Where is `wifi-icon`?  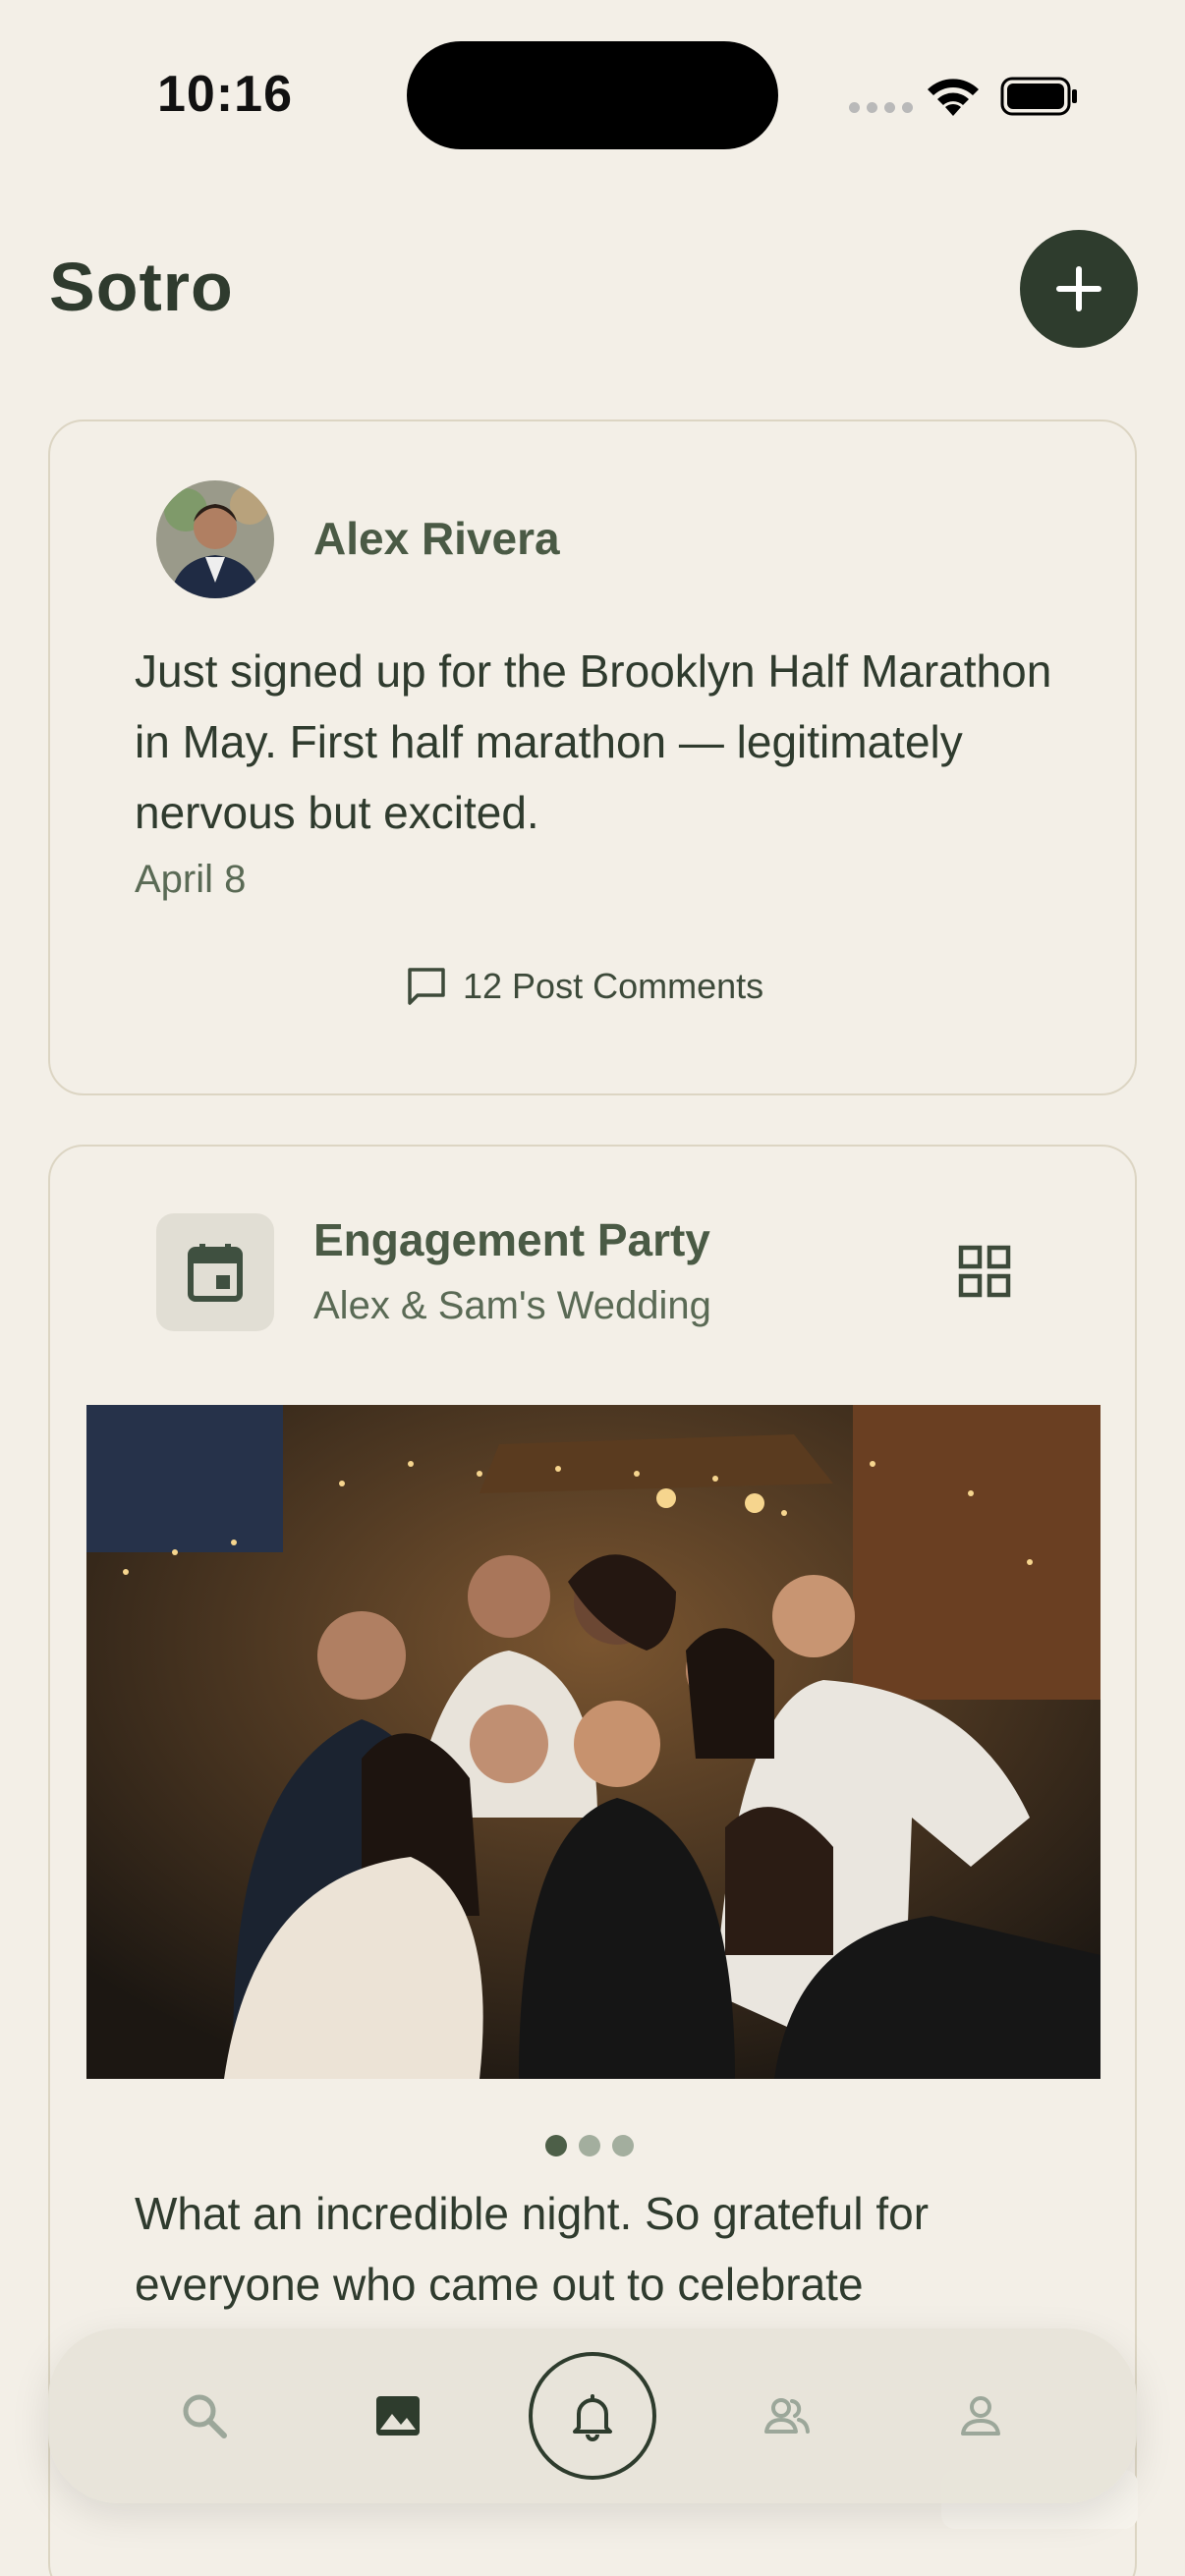
wifi-icon is located at coordinates (954, 97).